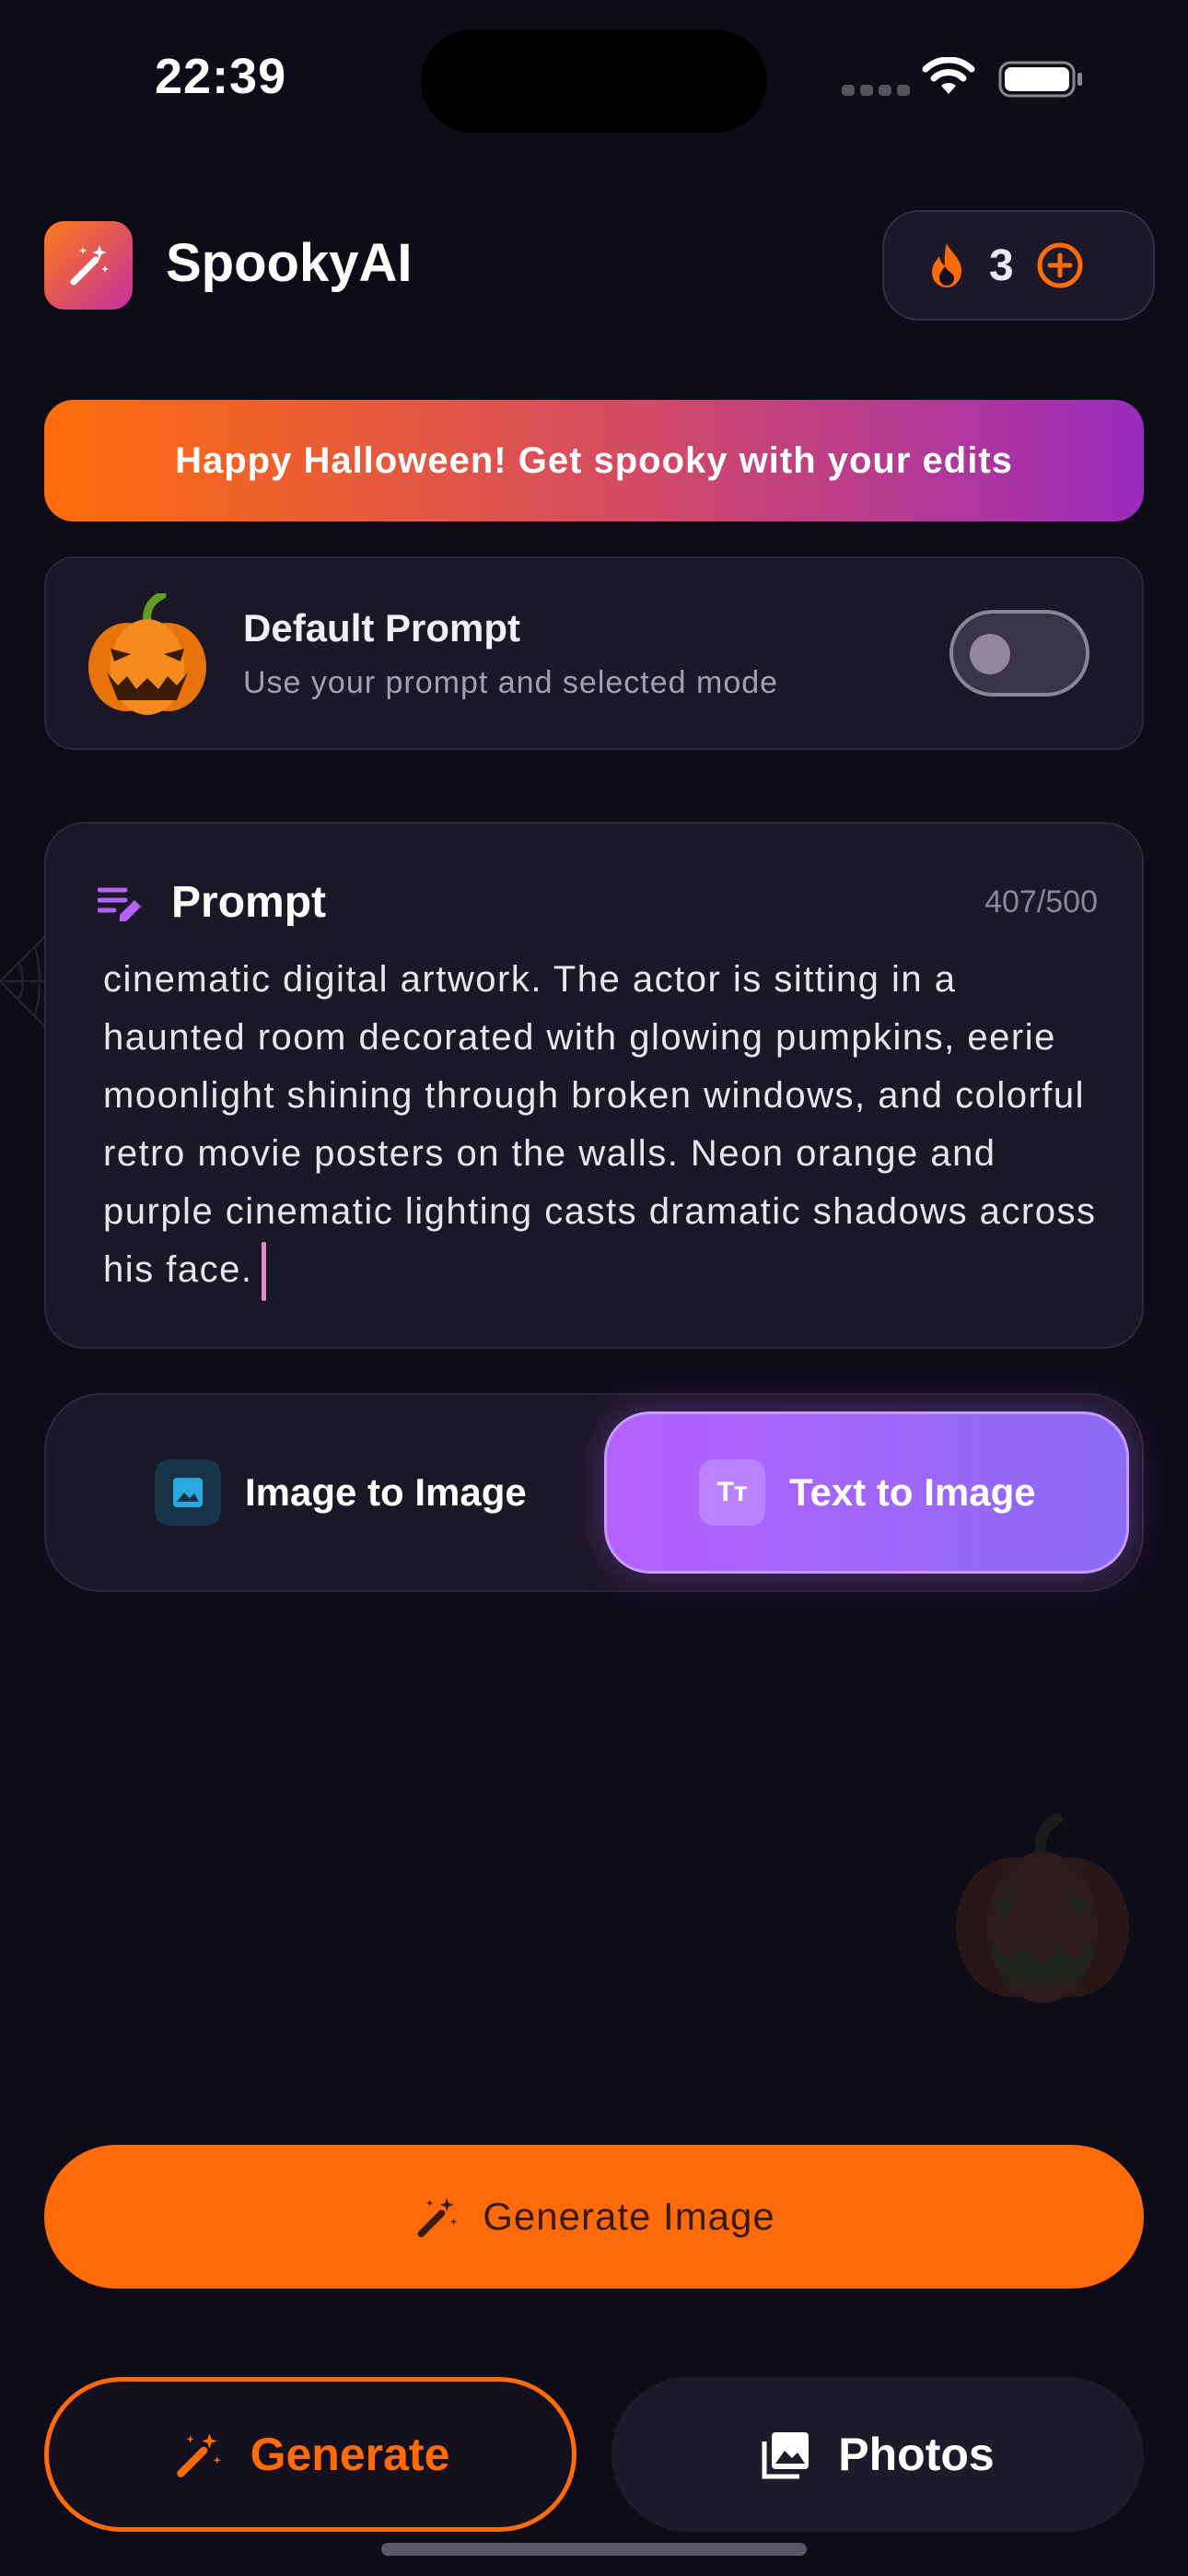  What do you see at coordinates (594, 2549) in the screenshot?
I see `home-indicator` at bounding box center [594, 2549].